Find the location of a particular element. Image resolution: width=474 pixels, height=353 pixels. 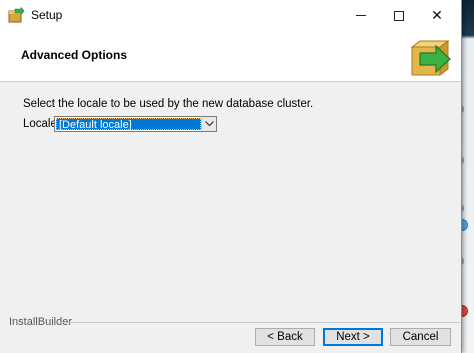

installer-box-arrow-icon is located at coordinates (430, 58).